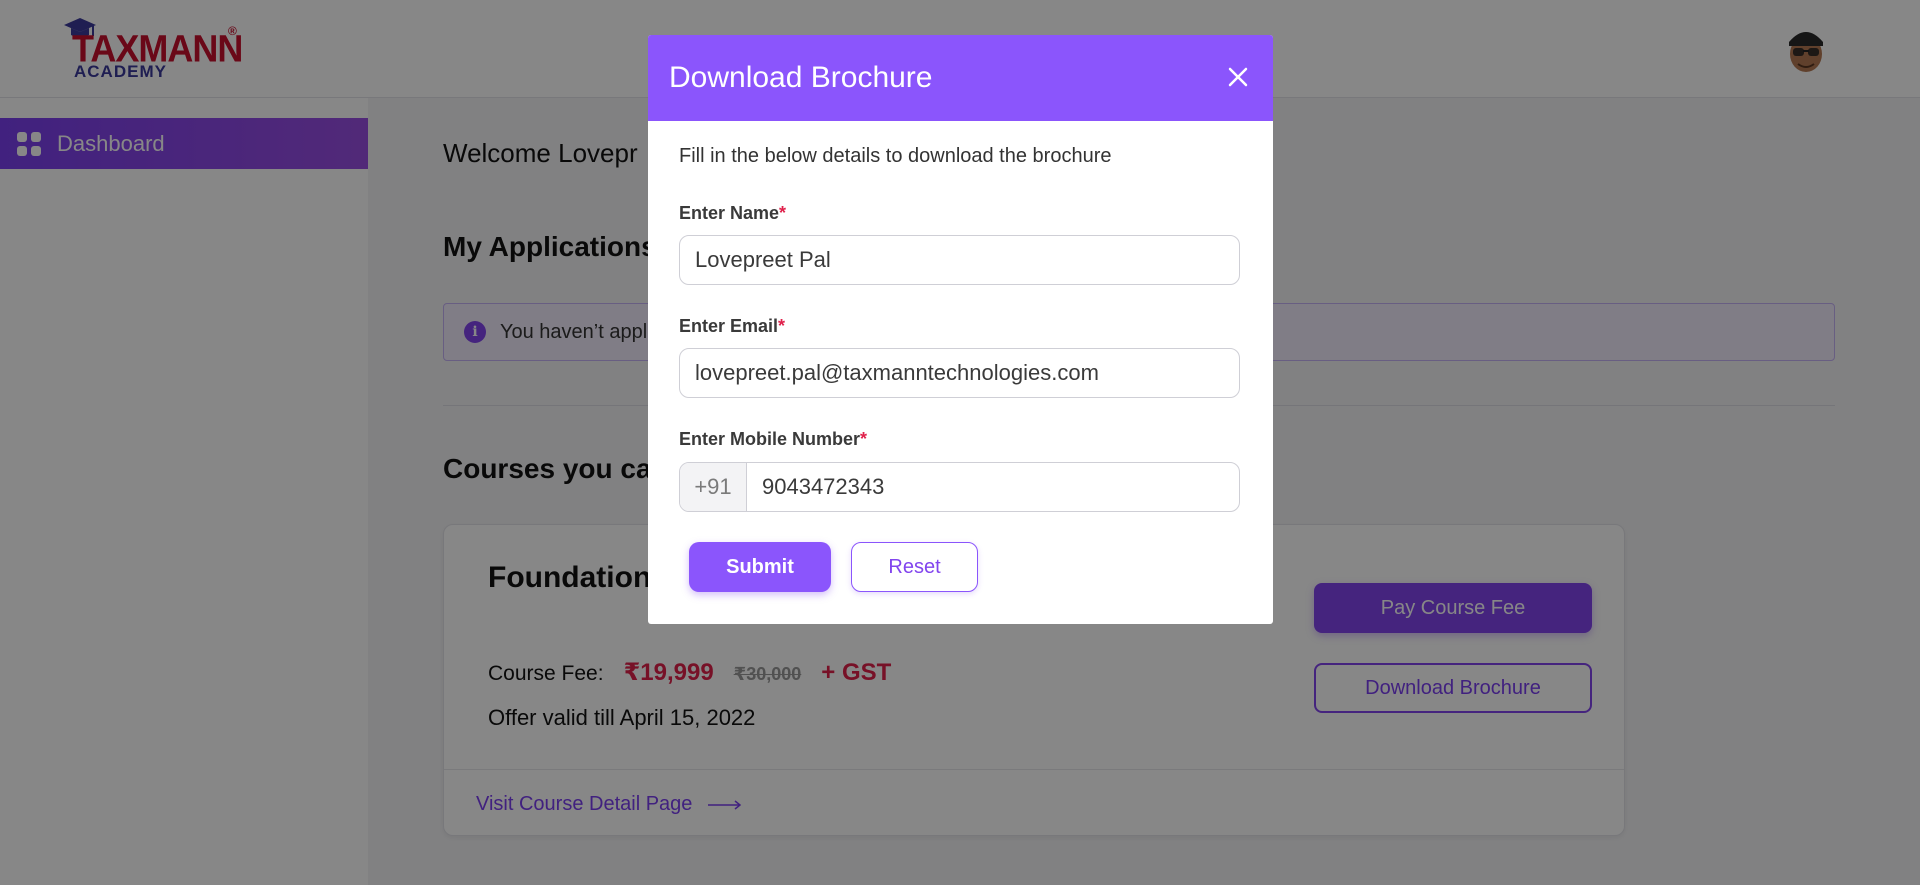  Describe the element at coordinates (960, 78) in the screenshot. I see `modal-header: Download Brochure` at that location.